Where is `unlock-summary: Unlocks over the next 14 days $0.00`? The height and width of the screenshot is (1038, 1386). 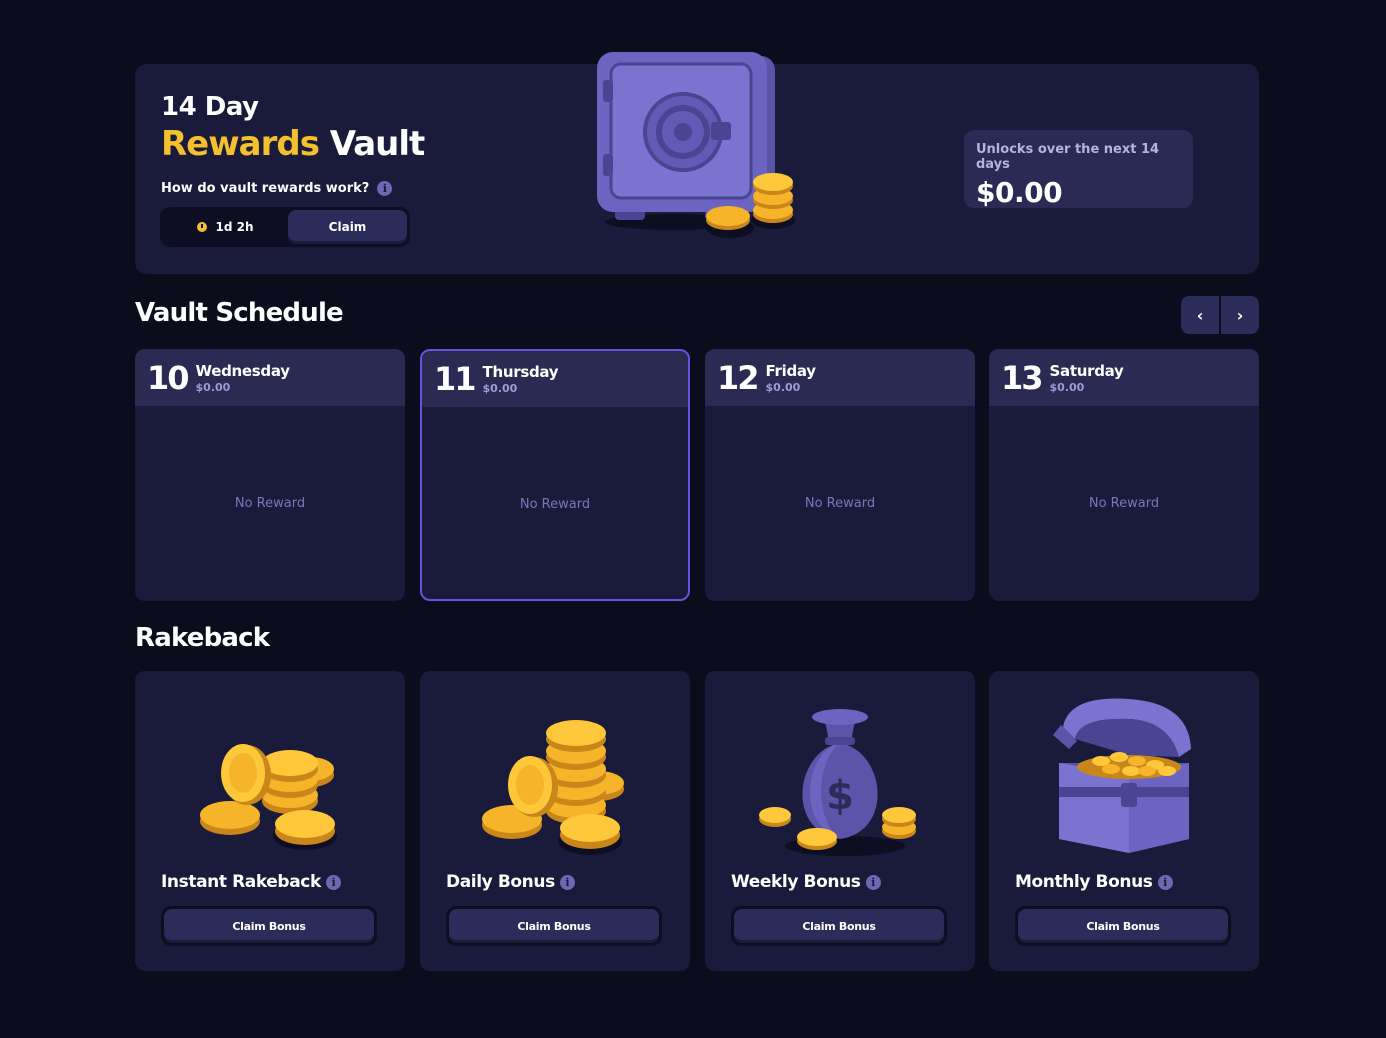 unlock-summary: Unlocks over the next 14 days $0.00 is located at coordinates (1078, 169).